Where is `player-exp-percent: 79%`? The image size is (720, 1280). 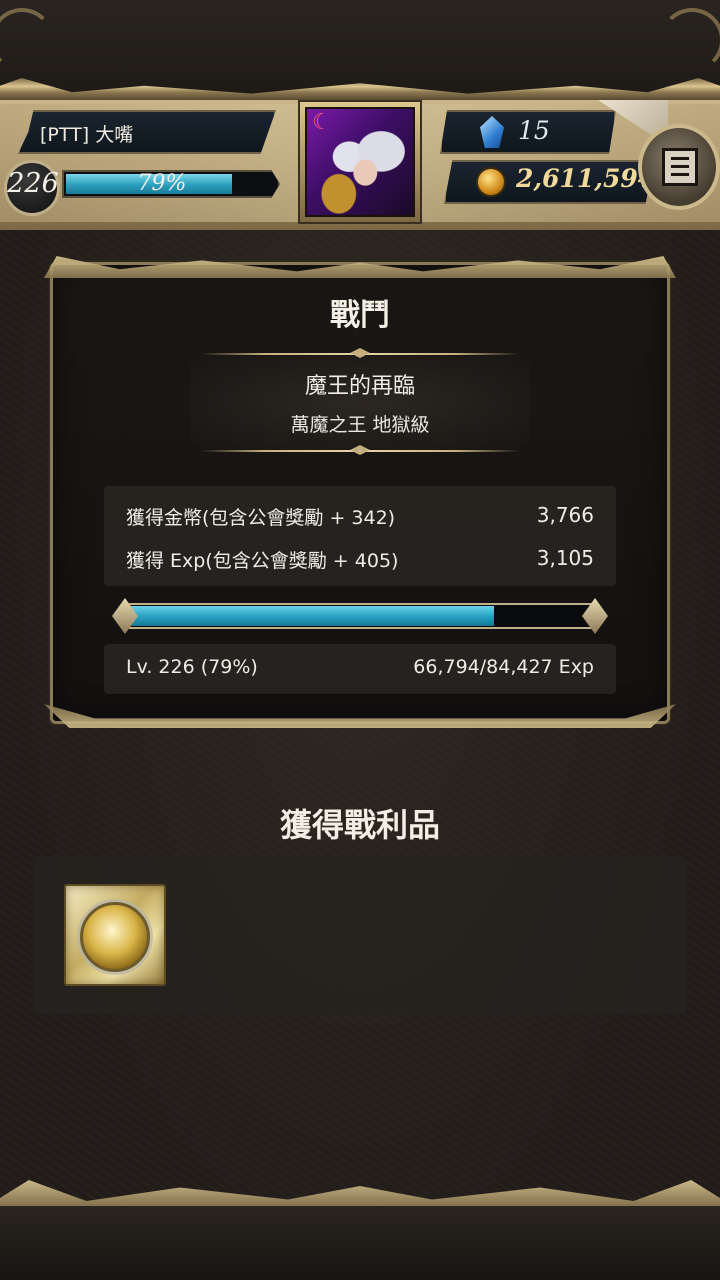 player-exp-percent: 79% is located at coordinates (162, 183).